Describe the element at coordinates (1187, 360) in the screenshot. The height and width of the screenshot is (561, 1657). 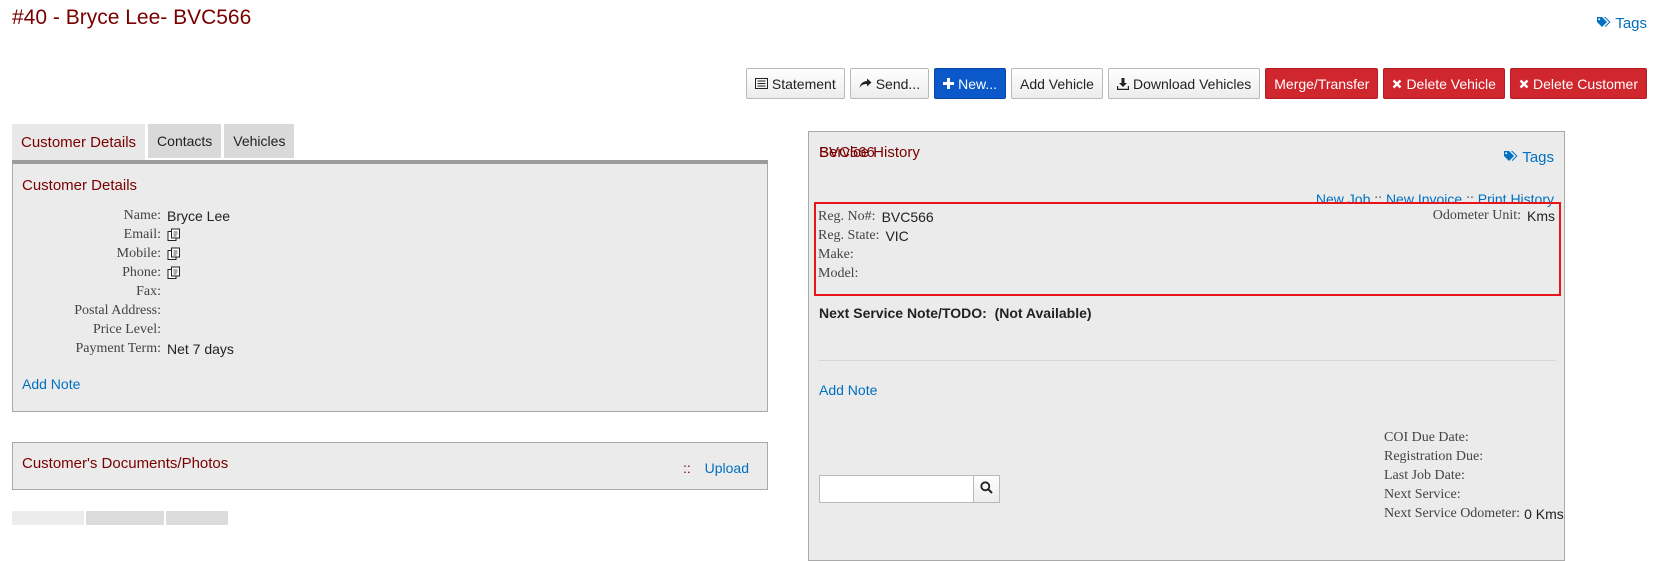
I see `divider` at that location.